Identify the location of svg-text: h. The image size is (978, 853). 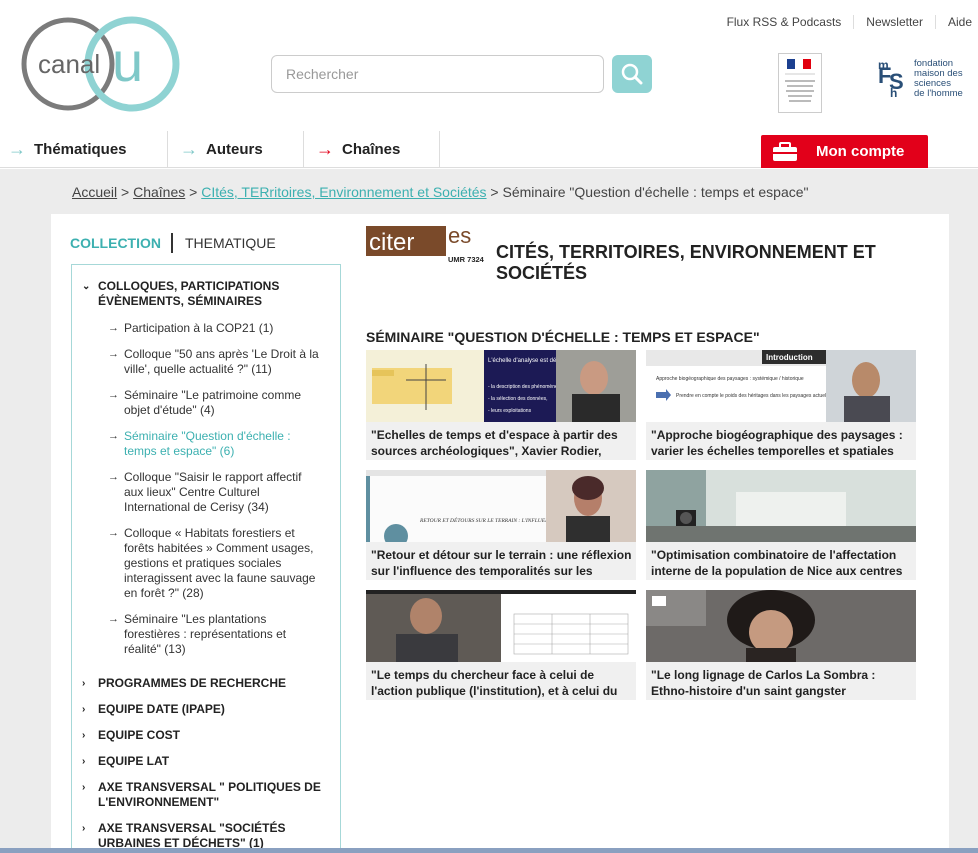
(893, 92).